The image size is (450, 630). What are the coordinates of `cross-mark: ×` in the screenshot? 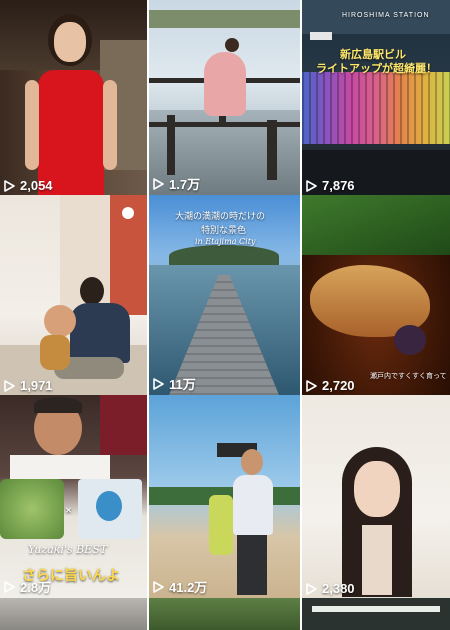 It's located at (69, 510).